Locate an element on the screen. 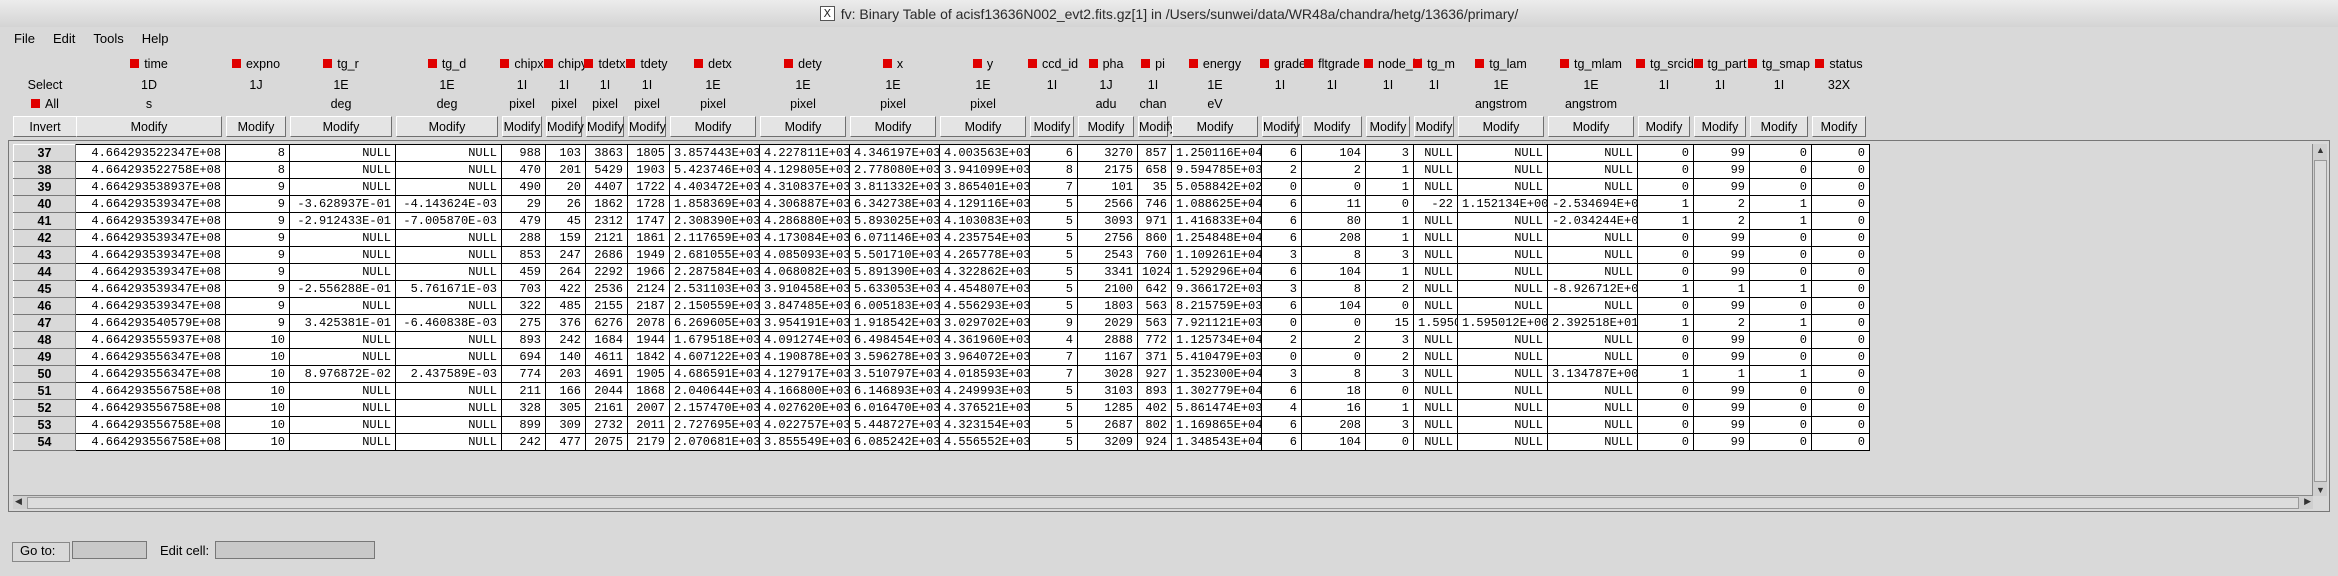 This screenshot has width=2338, height=576. cell-chipy: 422 is located at coordinates (565, 289).